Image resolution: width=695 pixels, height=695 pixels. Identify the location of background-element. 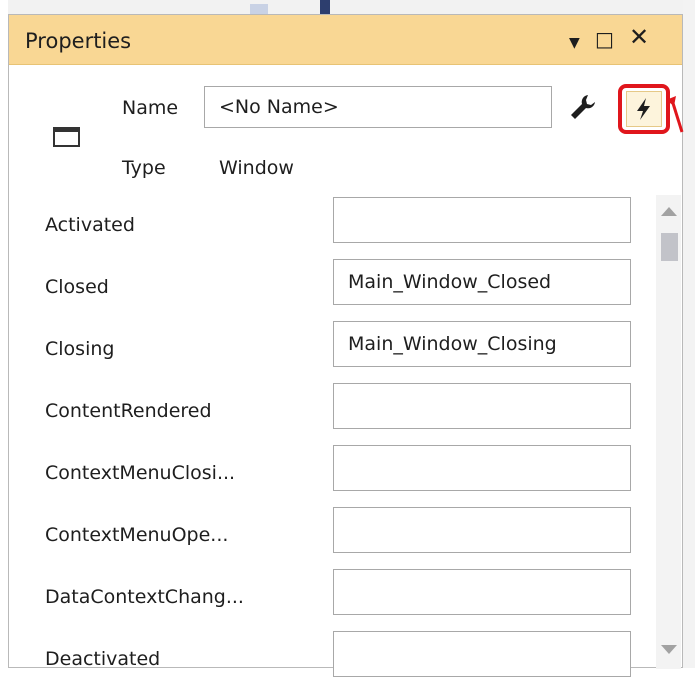
(259, 9).